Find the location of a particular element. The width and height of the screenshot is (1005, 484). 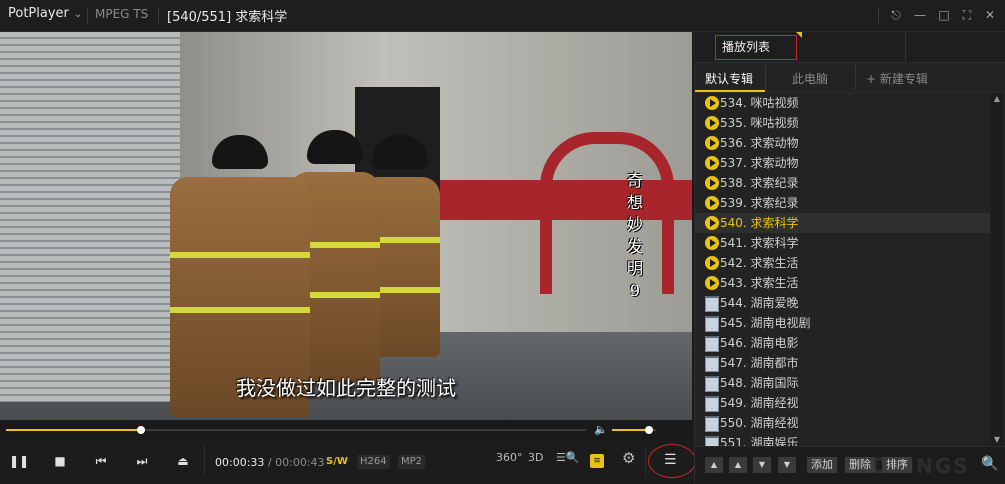

chapter-search-icon: ☰🔍 is located at coordinates (568, 457).